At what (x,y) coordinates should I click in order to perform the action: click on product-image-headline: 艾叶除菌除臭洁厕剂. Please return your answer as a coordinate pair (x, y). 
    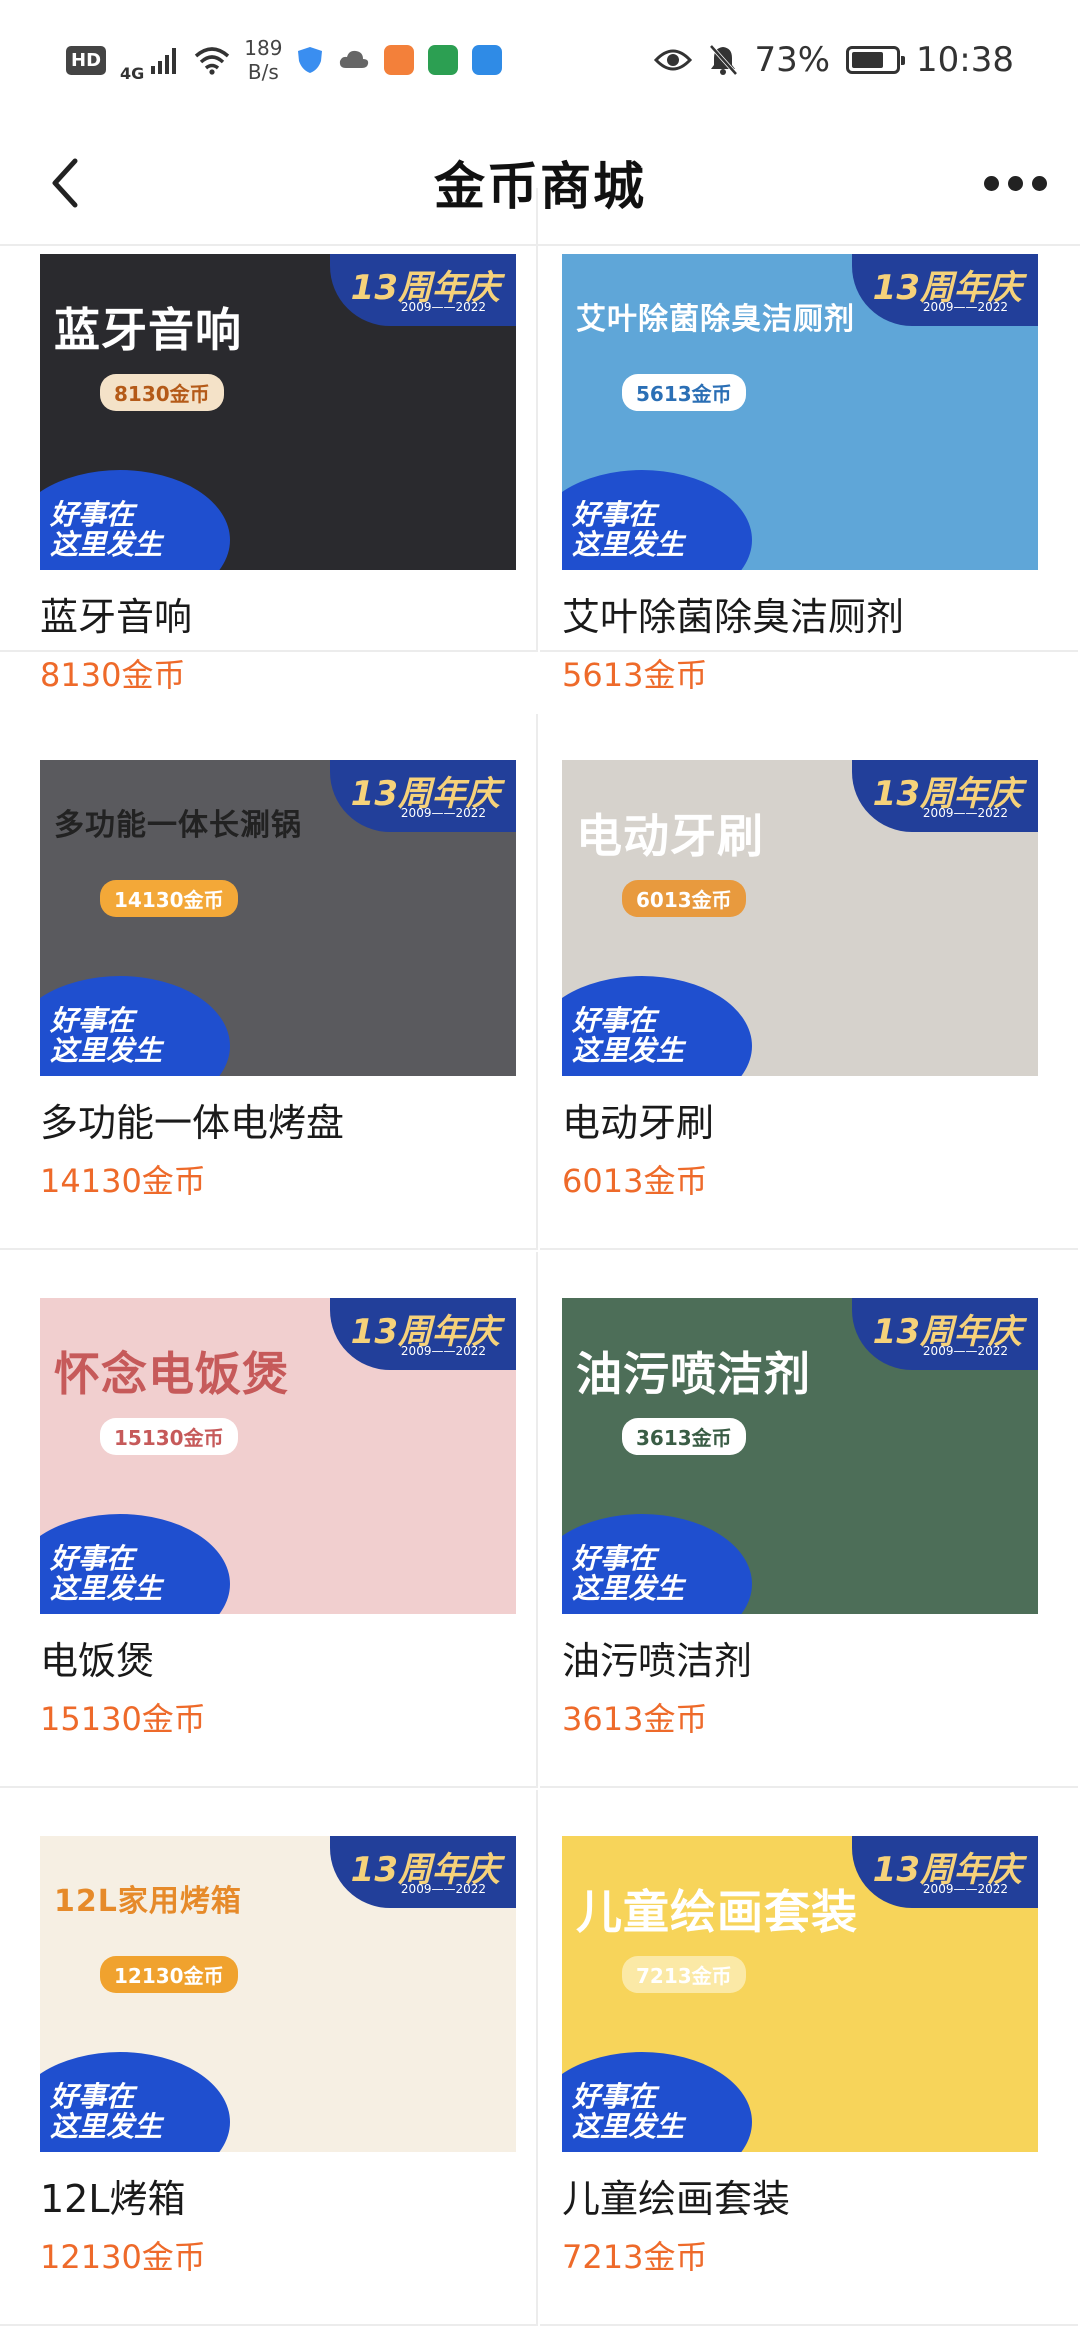
    Looking at the image, I should click on (715, 319).